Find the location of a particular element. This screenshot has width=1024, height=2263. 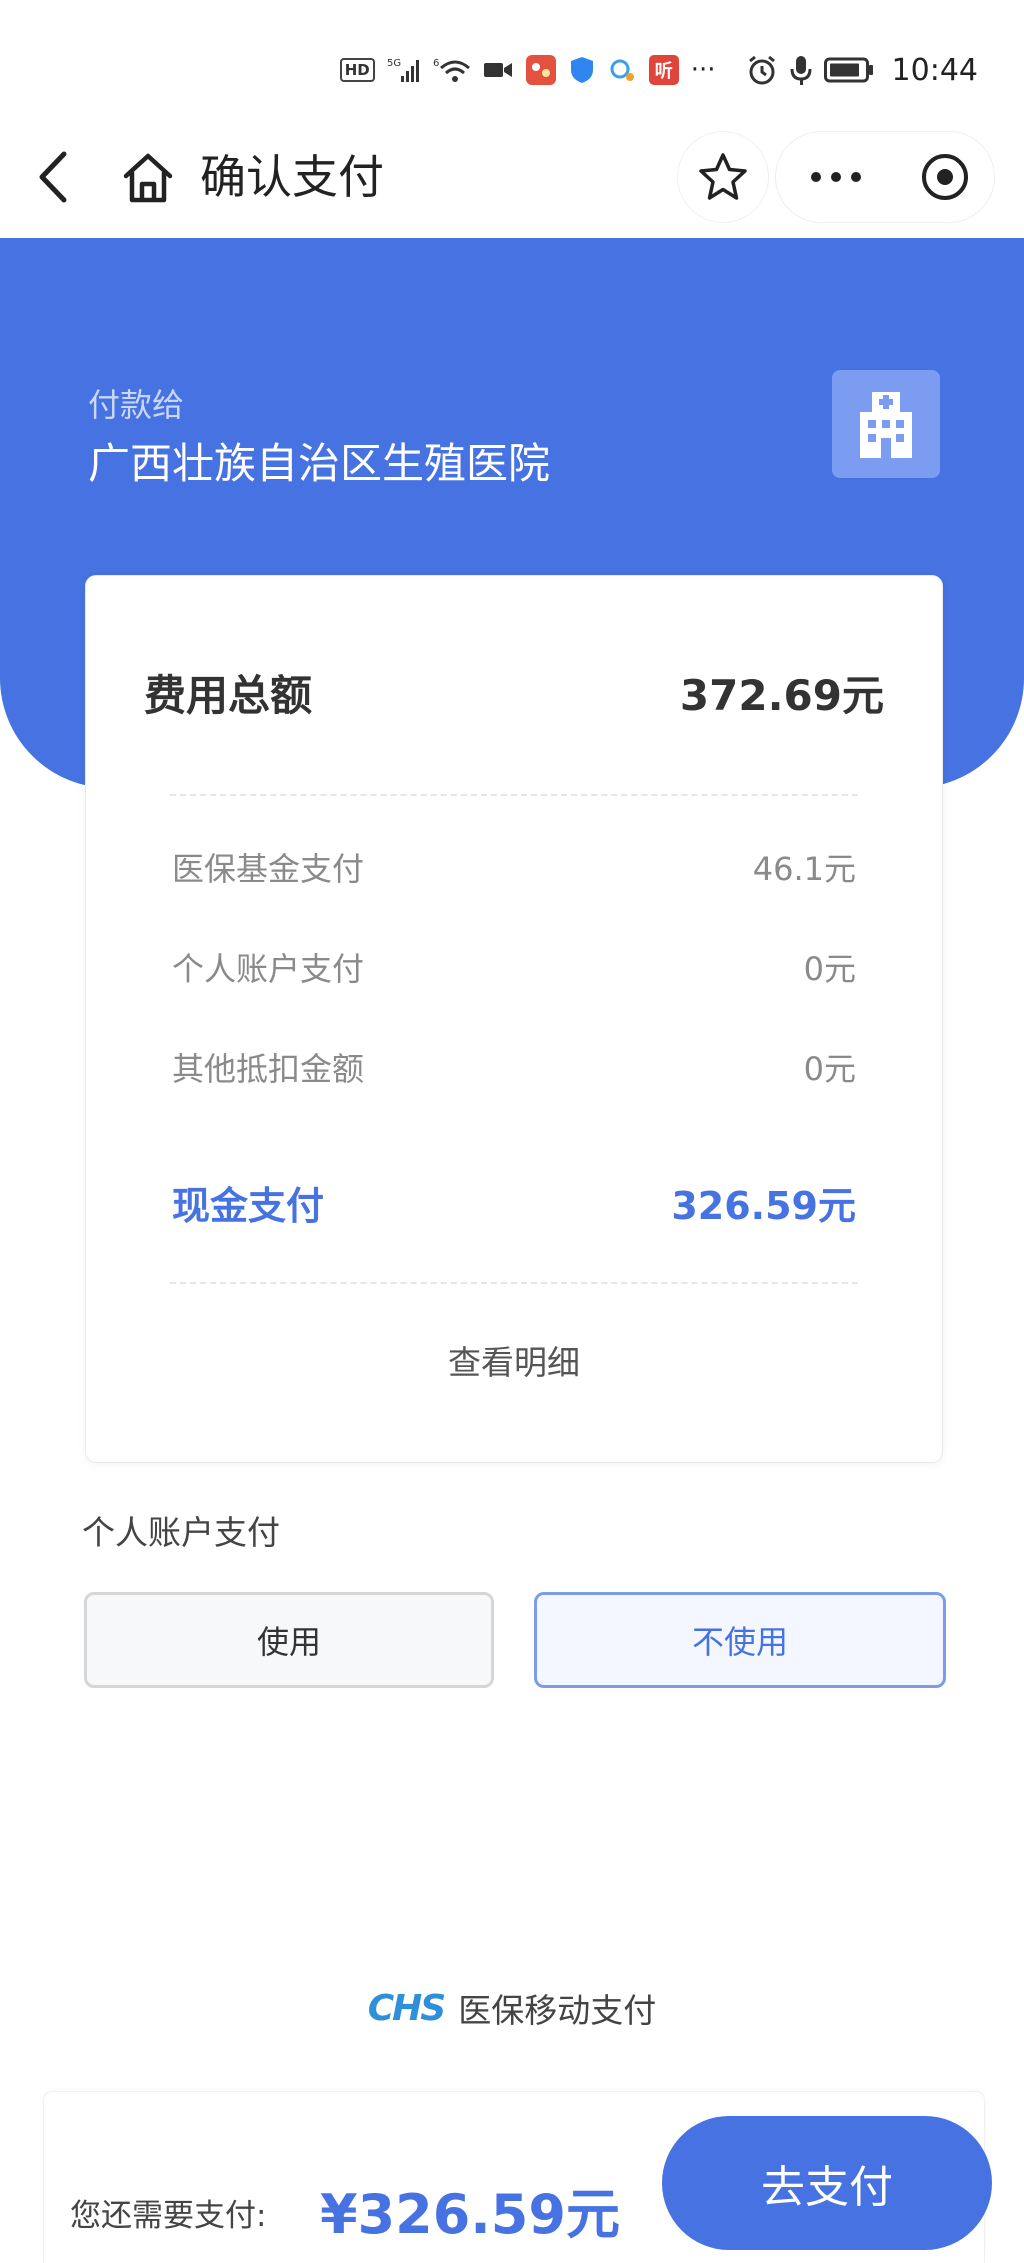

net-label-2: 6 is located at coordinates (436, 63).